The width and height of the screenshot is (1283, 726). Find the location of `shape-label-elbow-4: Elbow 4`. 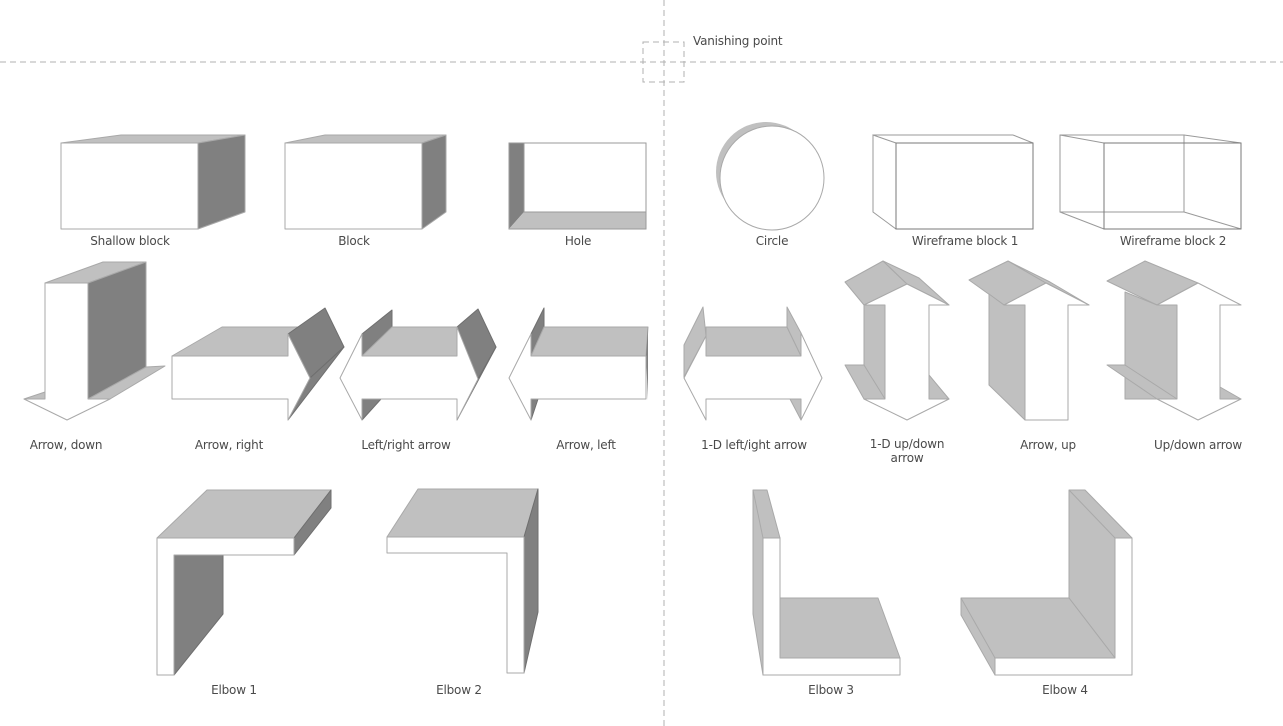

shape-label-elbow-4: Elbow 4 is located at coordinates (1065, 690).